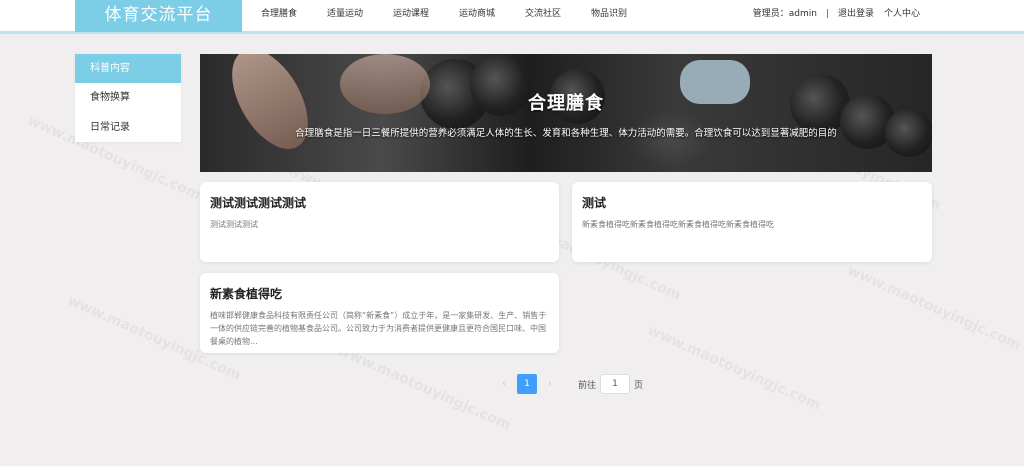  I want to click on goto-label: 前往, so click(587, 385).